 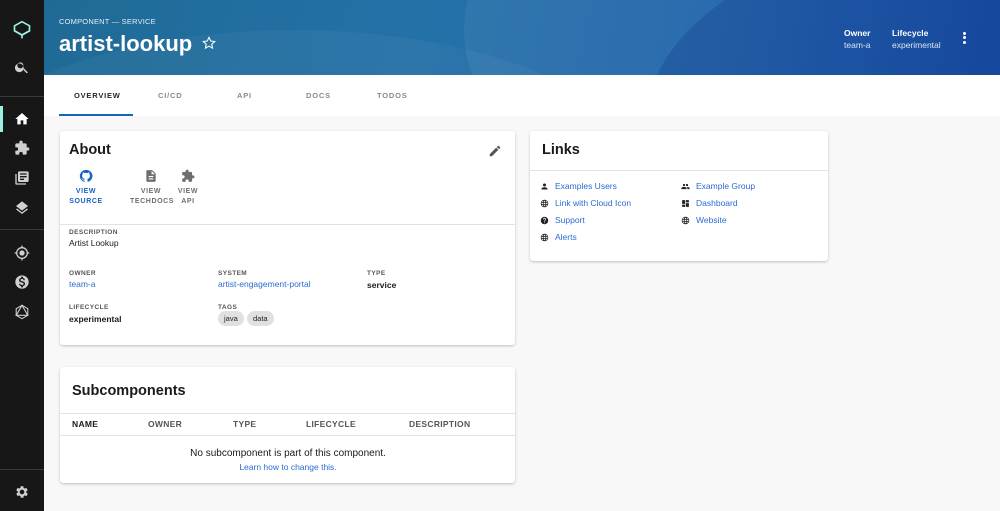 I want to click on column-header-owner: OWNER, so click(x=165, y=424).